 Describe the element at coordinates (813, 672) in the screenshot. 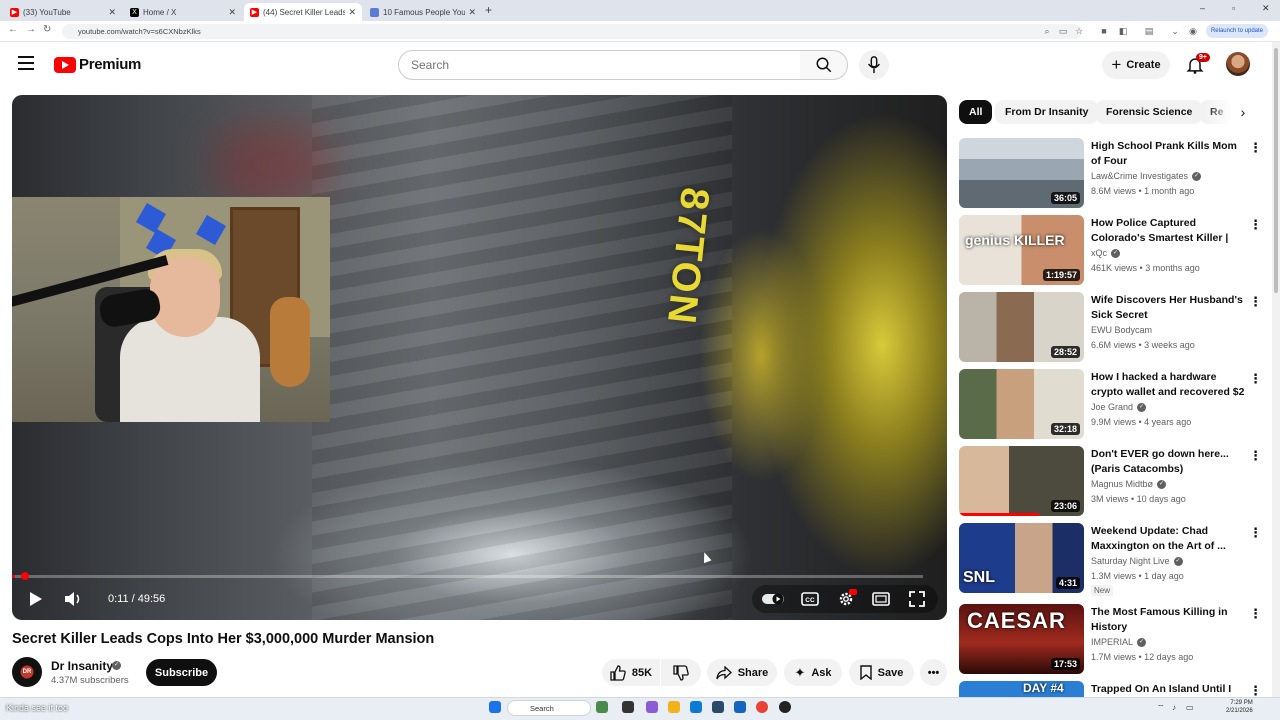

I see `ask-button: ✦ Ask` at that location.